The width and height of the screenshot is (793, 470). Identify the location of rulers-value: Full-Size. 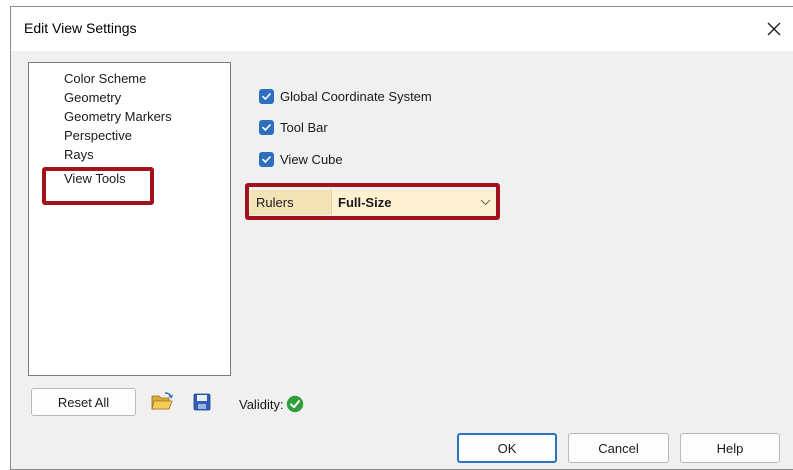
(365, 202).